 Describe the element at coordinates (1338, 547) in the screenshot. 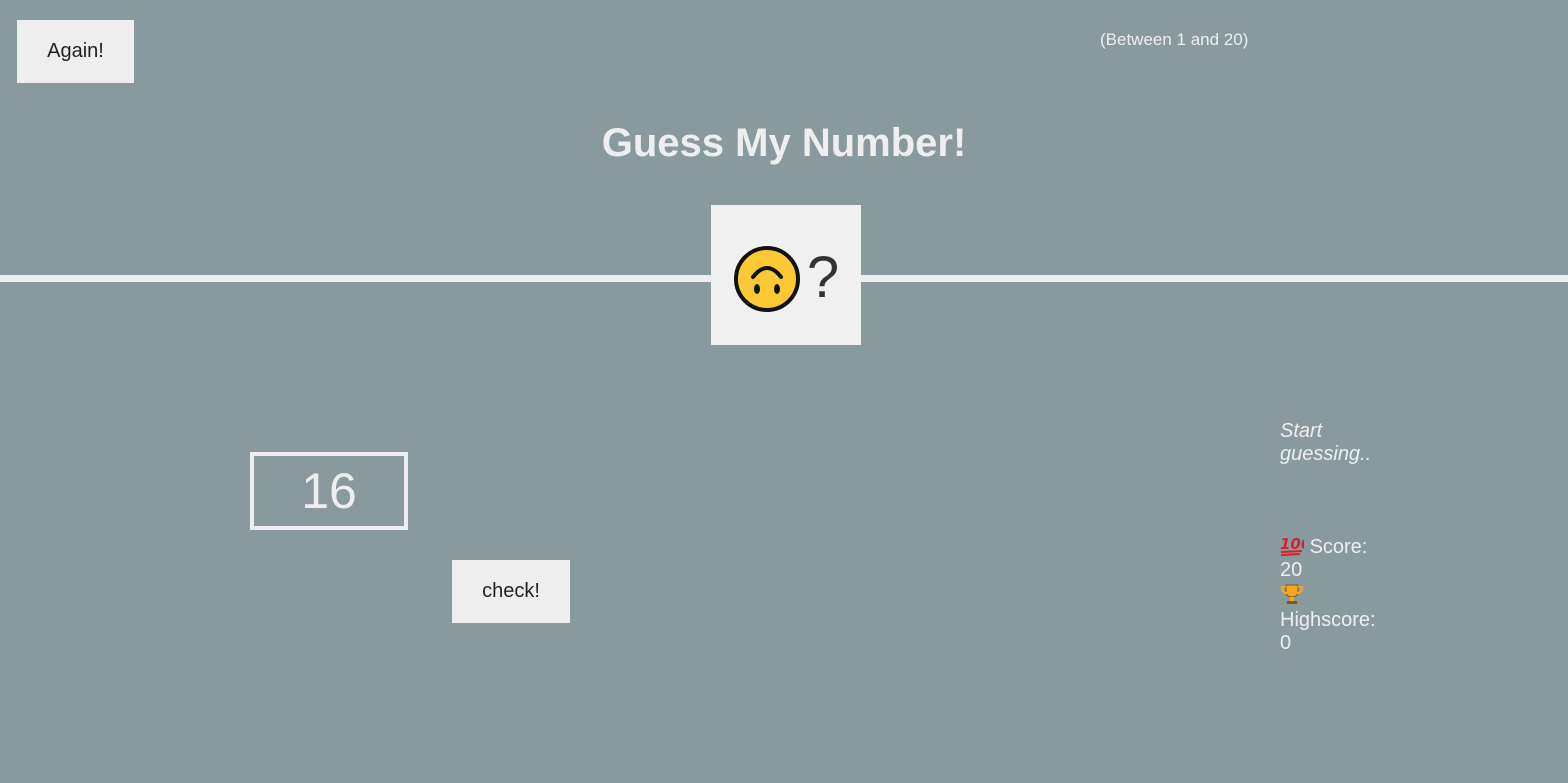

I see `score-label: Score:` at that location.